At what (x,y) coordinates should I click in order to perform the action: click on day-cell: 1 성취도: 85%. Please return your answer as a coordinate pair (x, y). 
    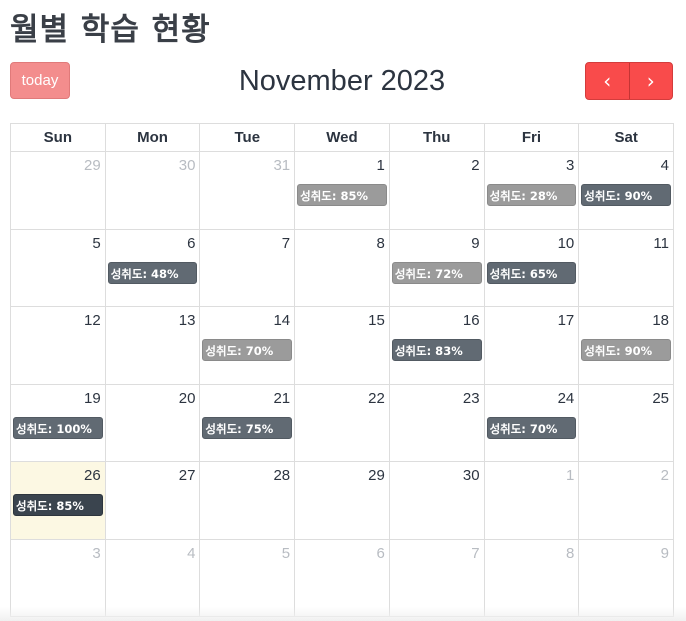
    Looking at the image, I should click on (342, 191).